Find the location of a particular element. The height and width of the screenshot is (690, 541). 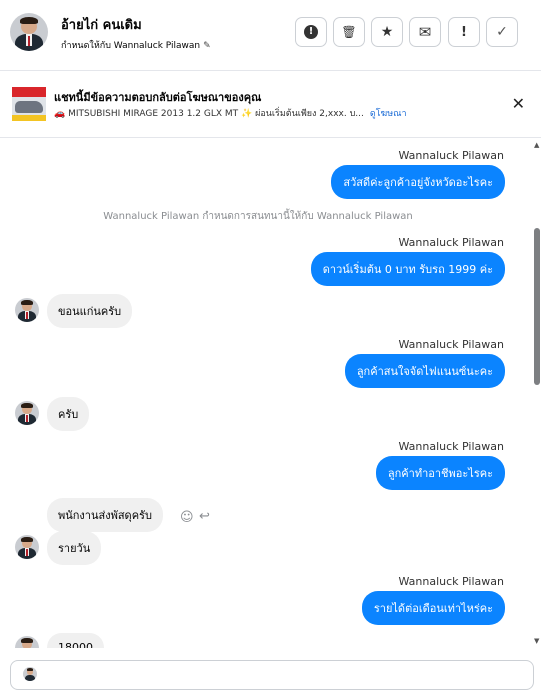

reply-icon: ↩ is located at coordinates (204, 516).